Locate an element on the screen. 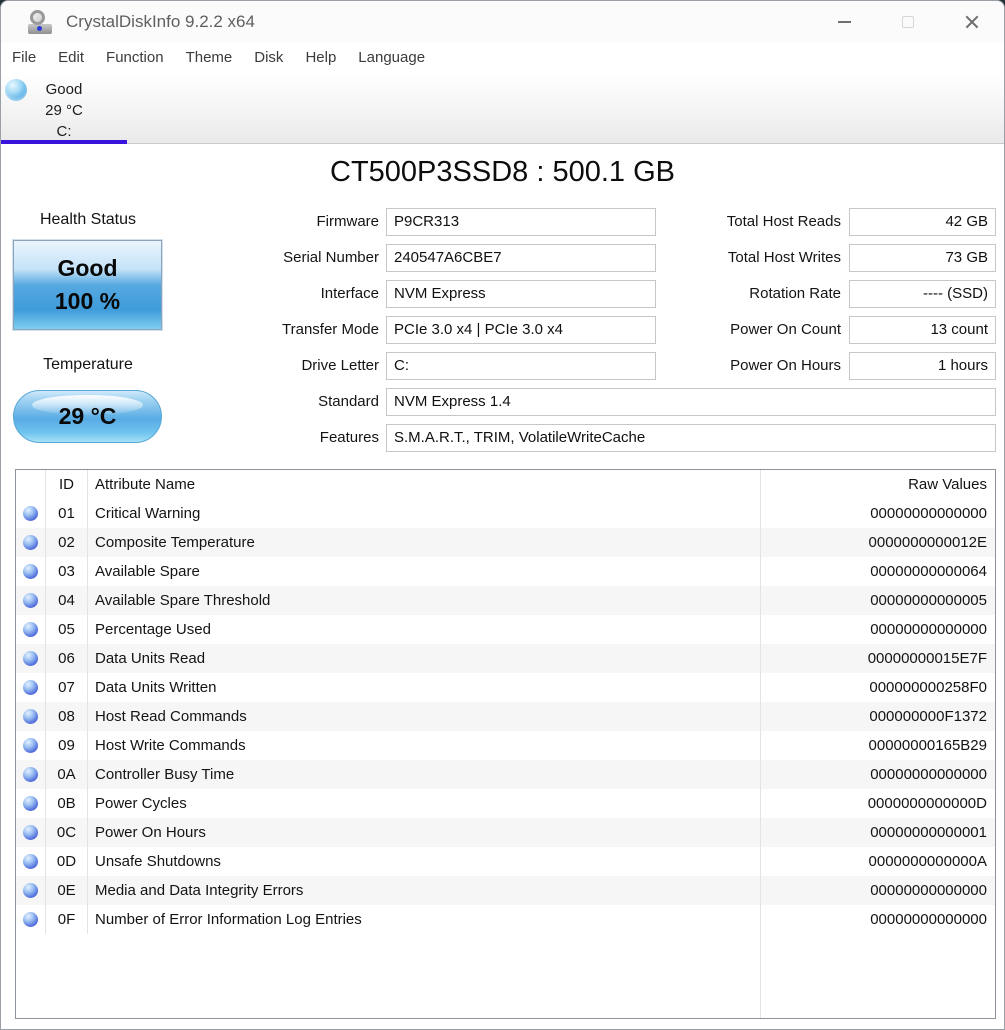 The width and height of the screenshot is (1005, 1030). standard-label: Standard is located at coordinates (348, 401).